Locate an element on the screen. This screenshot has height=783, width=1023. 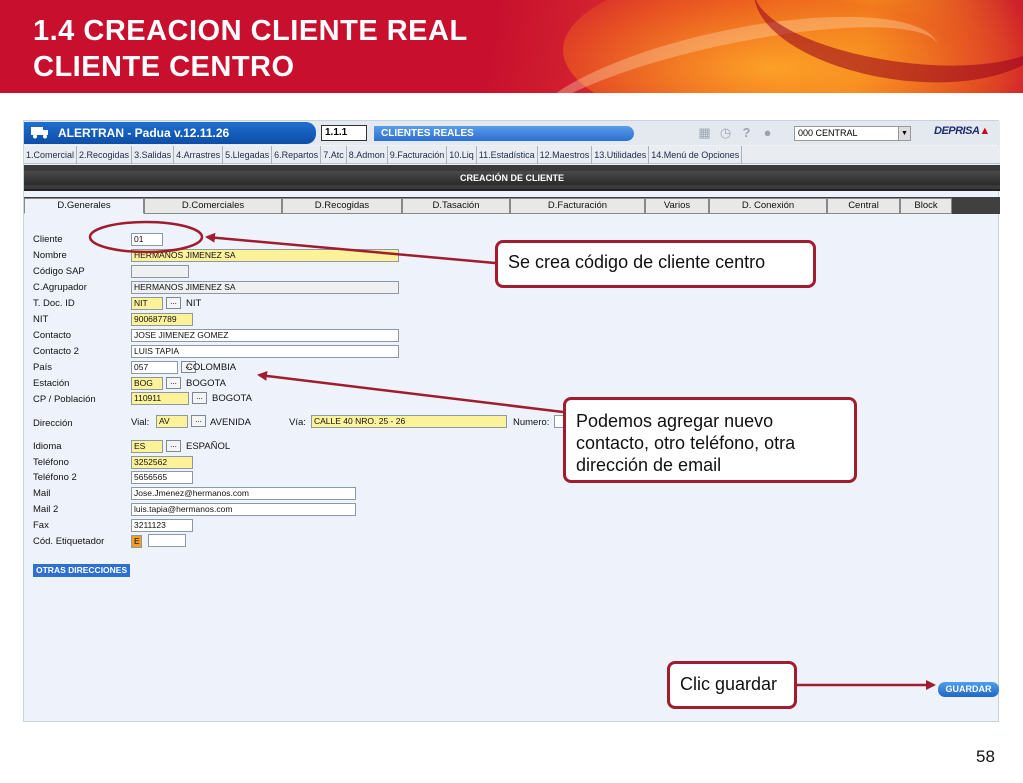
contacto2-label: Contacto 2 is located at coordinates (56, 351).